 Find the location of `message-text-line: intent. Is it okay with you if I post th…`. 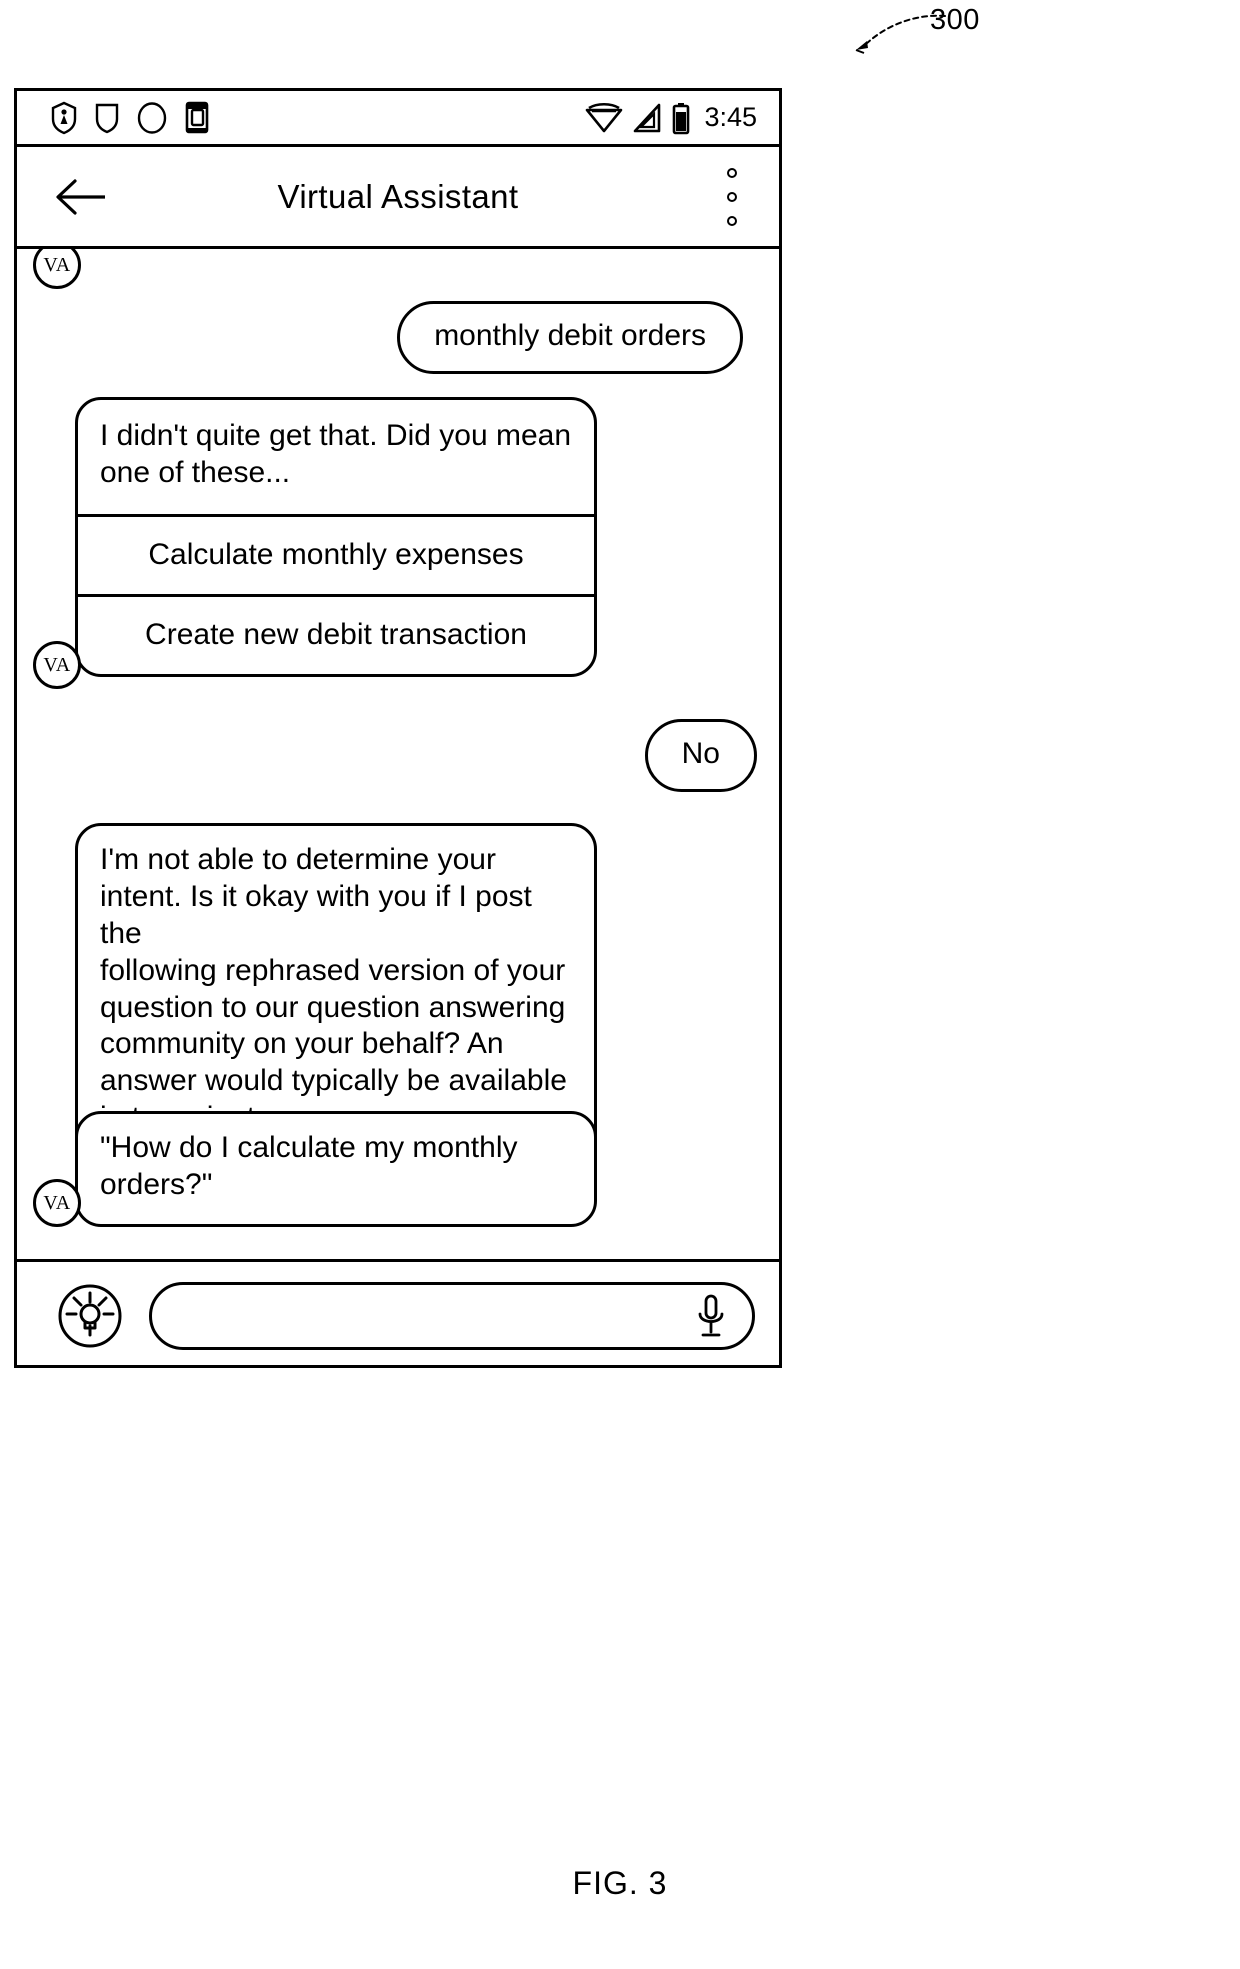

message-text-line: intent. Is it okay with you if I post th… is located at coordinates (316, 914).